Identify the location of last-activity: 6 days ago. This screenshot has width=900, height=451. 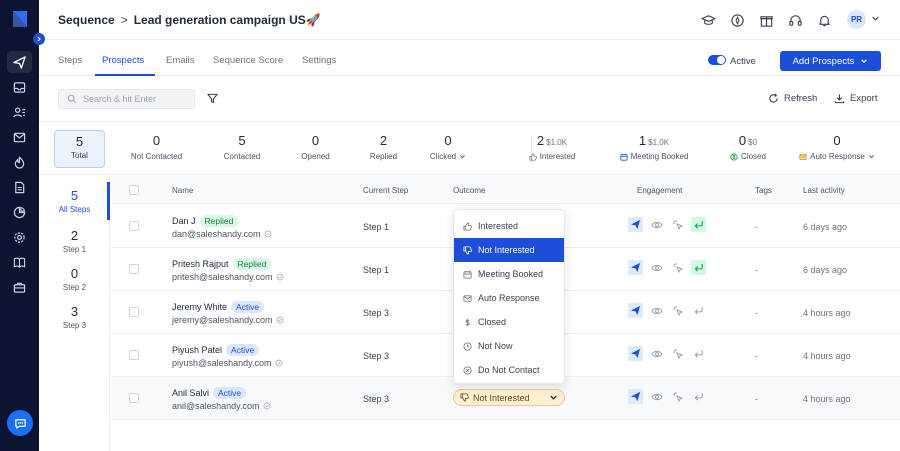
(825, 270).